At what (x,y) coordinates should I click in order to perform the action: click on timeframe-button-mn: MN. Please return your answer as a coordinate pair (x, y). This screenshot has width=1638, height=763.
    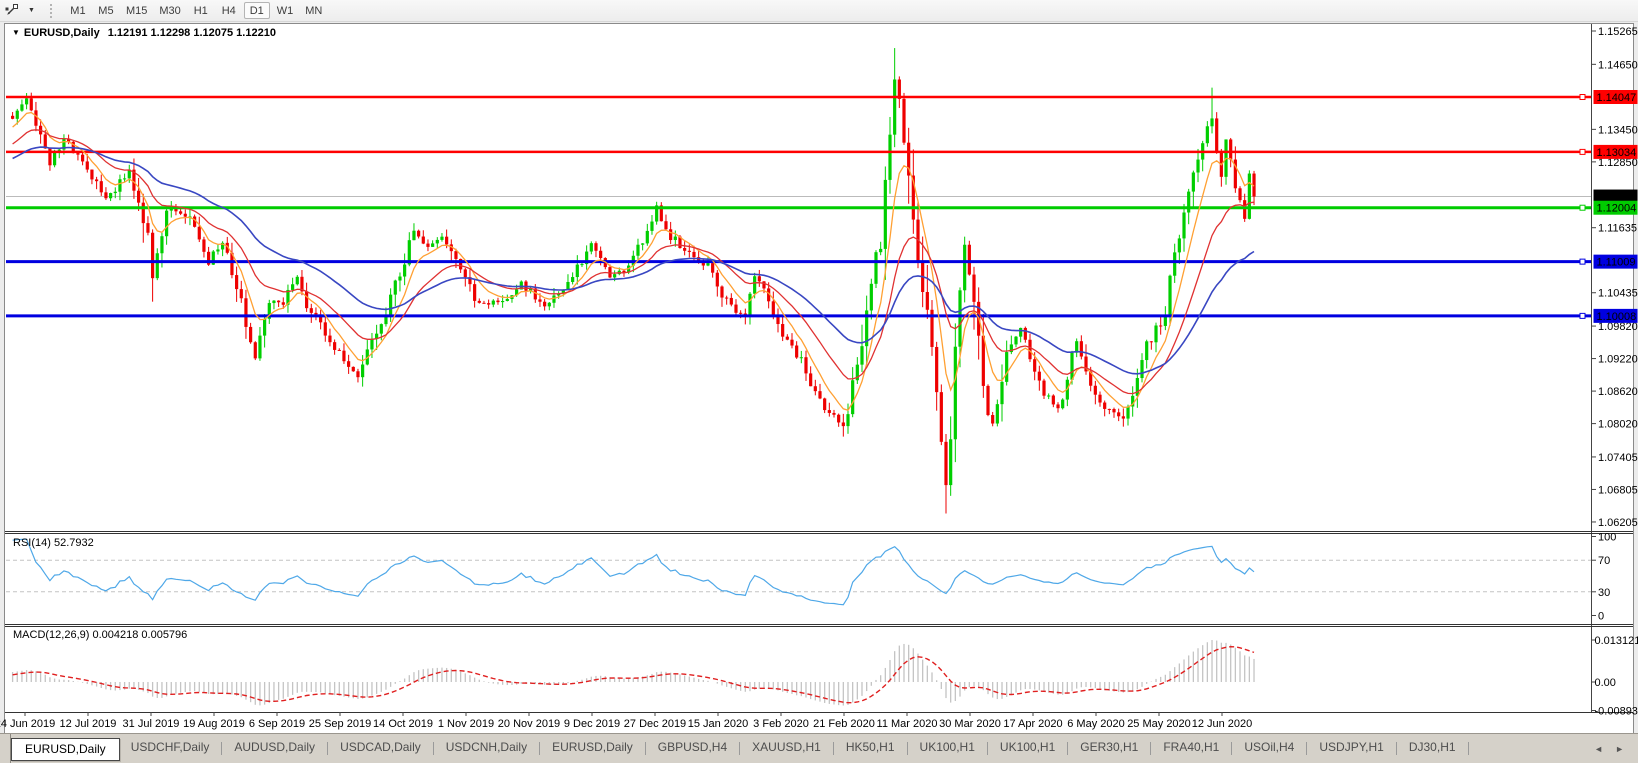
    Looking at the image, I should click on (313, 10).